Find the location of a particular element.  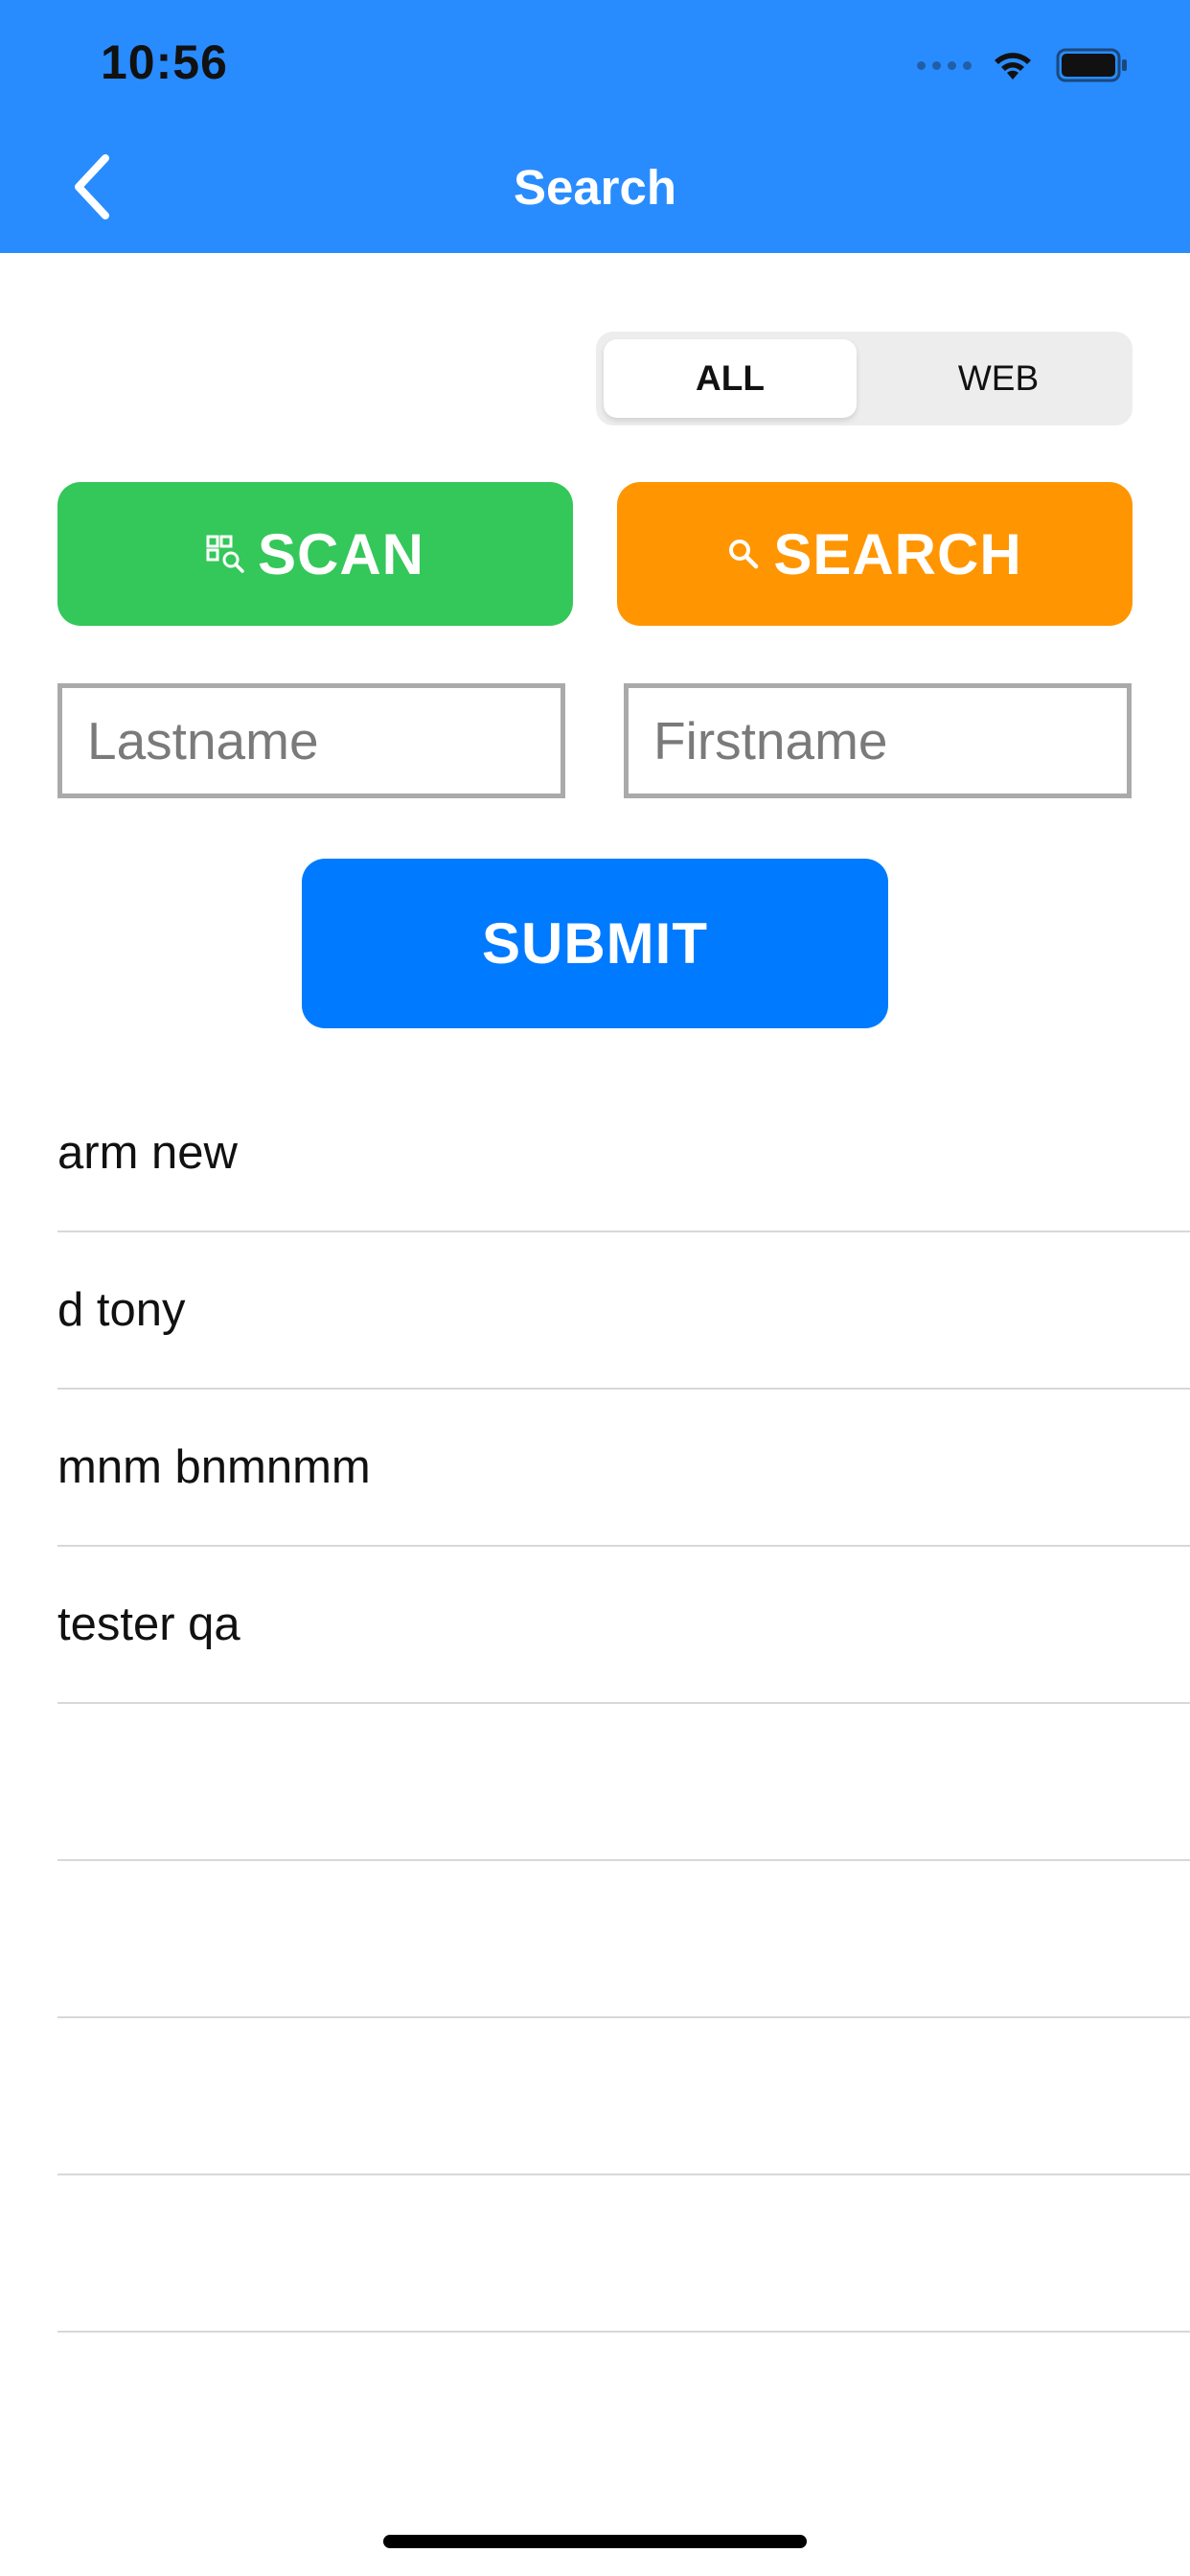

scan-button-label: SCAN is located at coordinates (341, 553).